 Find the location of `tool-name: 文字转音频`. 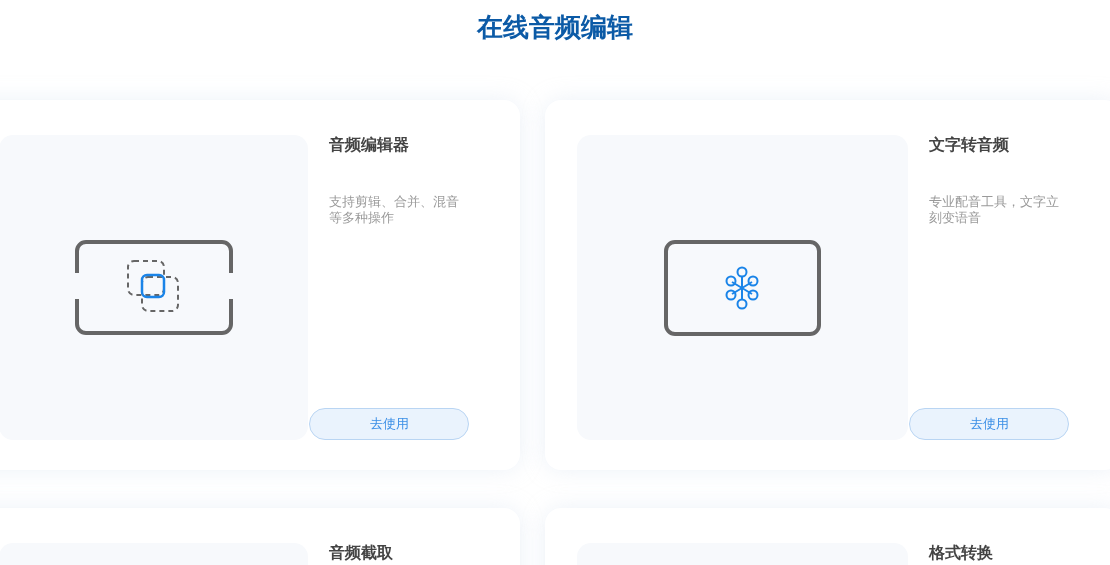

tool-name: 文字转音频 is located at coordinates (969, 145).